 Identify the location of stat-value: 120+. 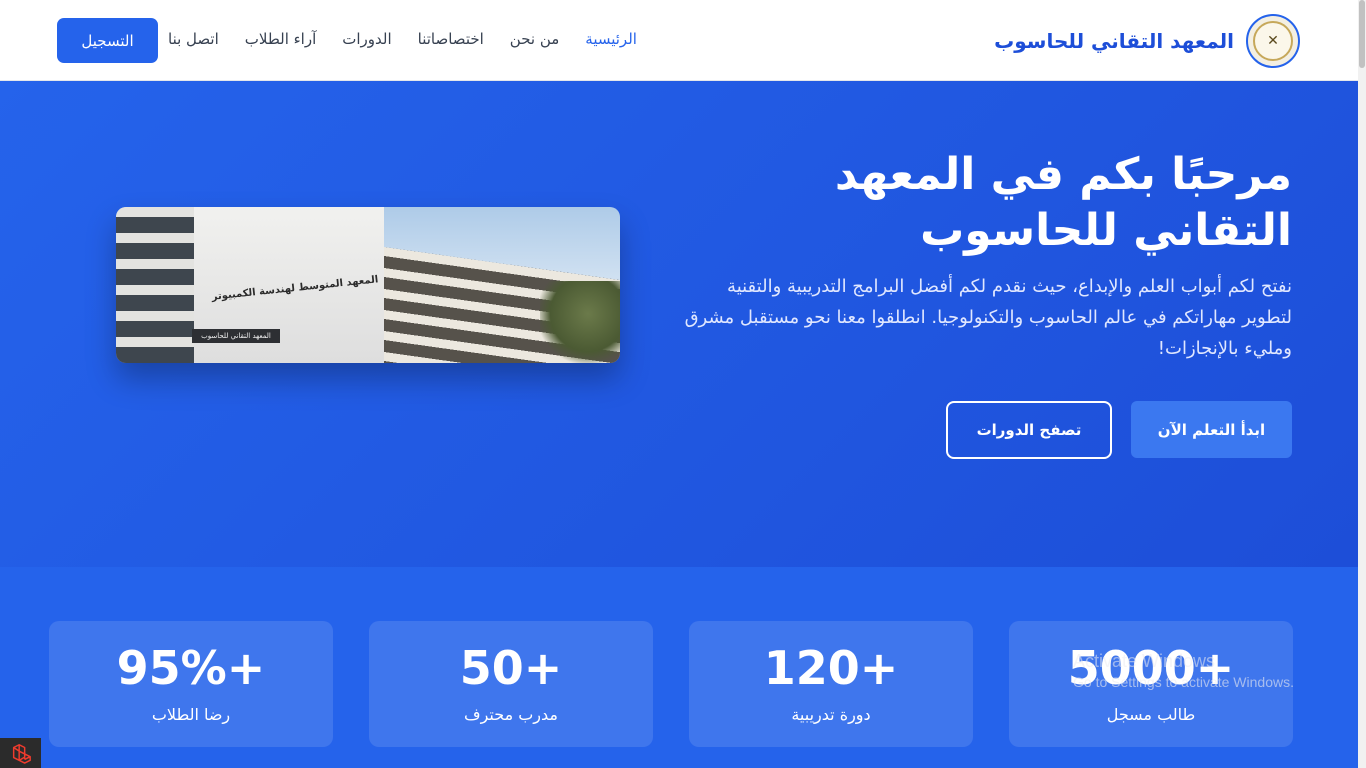
(831, 668).